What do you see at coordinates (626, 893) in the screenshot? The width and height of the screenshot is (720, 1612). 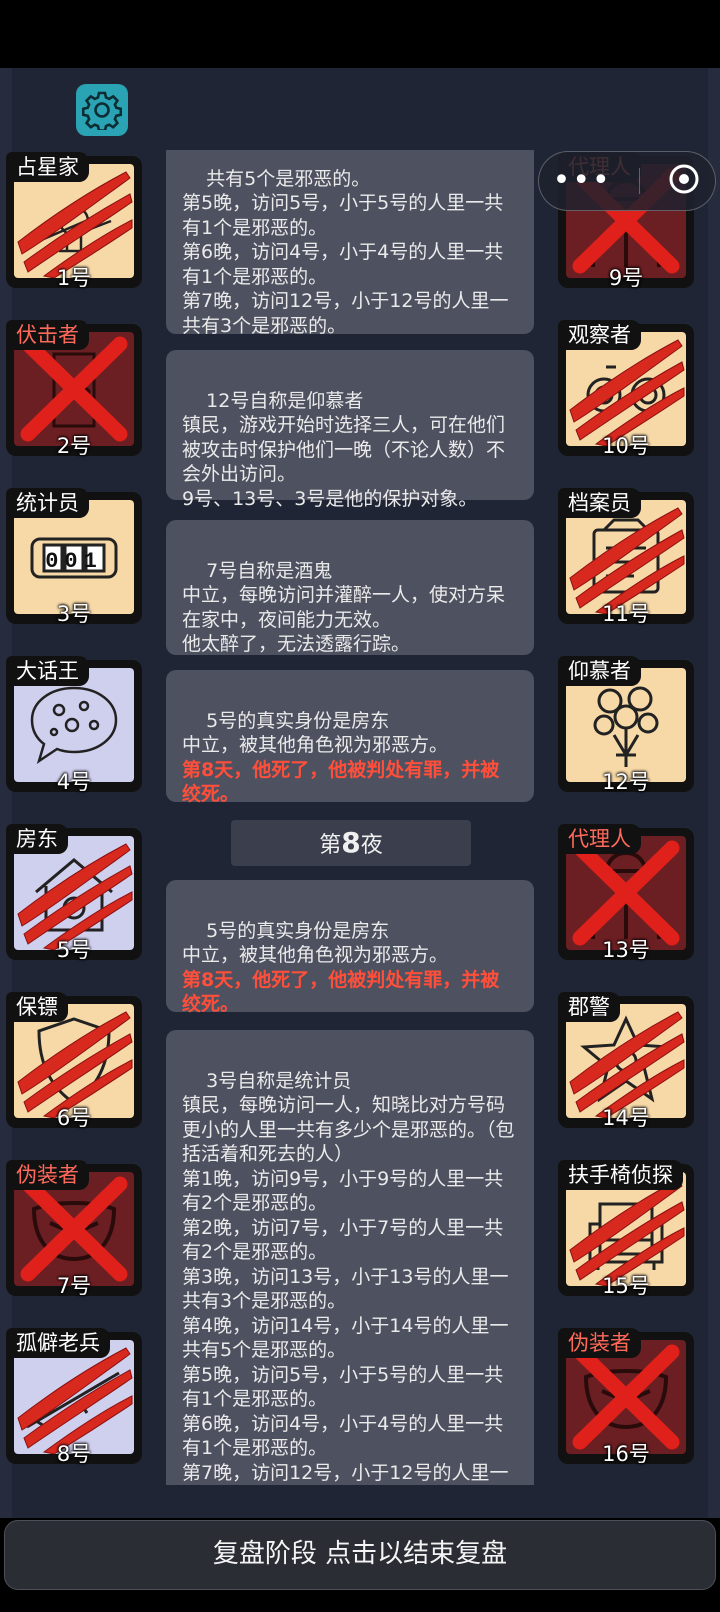 I see `player-card: 代理人 13号` at bounding box center [626, 893].